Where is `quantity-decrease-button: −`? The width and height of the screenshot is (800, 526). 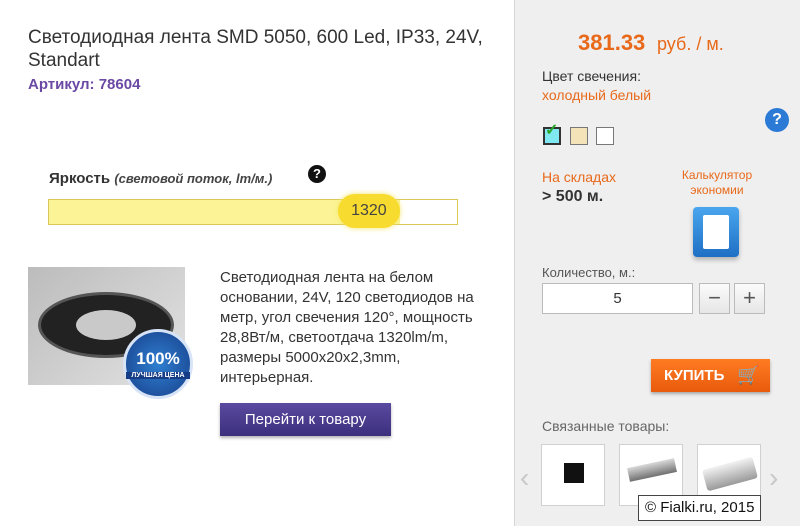
quantity-decrease-button: − is located at coordinates (714, 298).